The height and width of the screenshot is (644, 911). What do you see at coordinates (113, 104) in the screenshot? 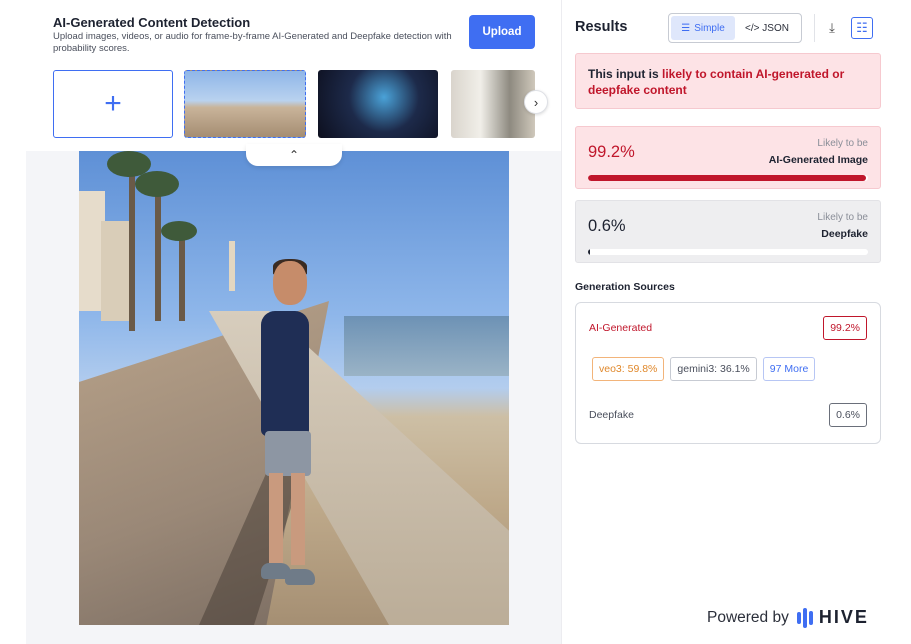
I see `add-media-button: +` at bounding box center [113, 104].